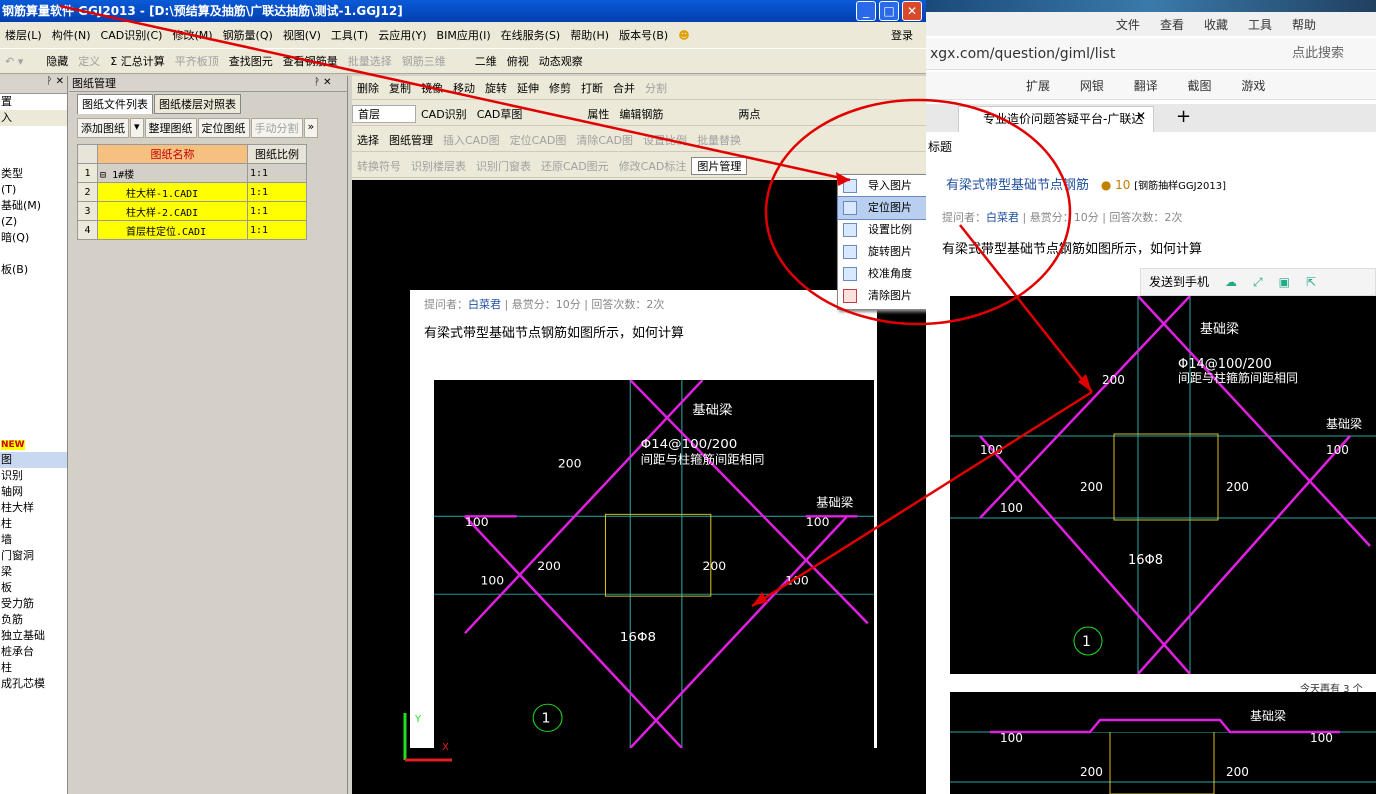  I want to click on nav-item: 梁, so click(33, 572).